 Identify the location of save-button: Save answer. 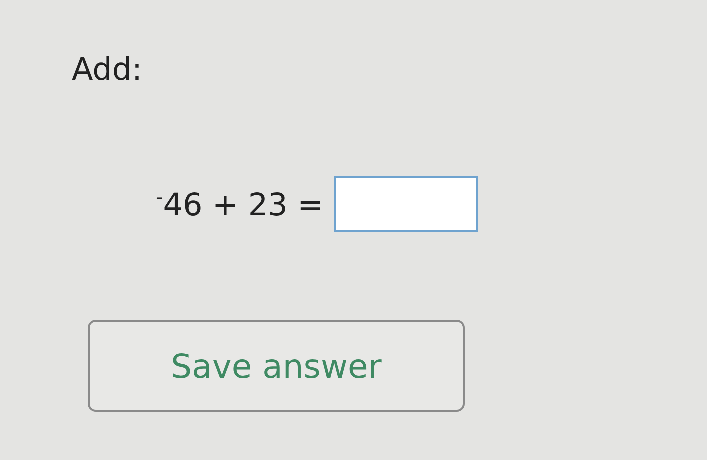
(276, 366).